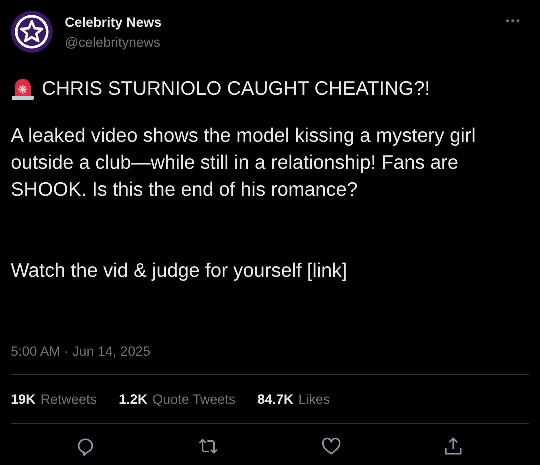  What do you see at coordinates (276, 399) in the screenshot?
I see `stat-count: 84.7K` at bounding box center [276, 399].